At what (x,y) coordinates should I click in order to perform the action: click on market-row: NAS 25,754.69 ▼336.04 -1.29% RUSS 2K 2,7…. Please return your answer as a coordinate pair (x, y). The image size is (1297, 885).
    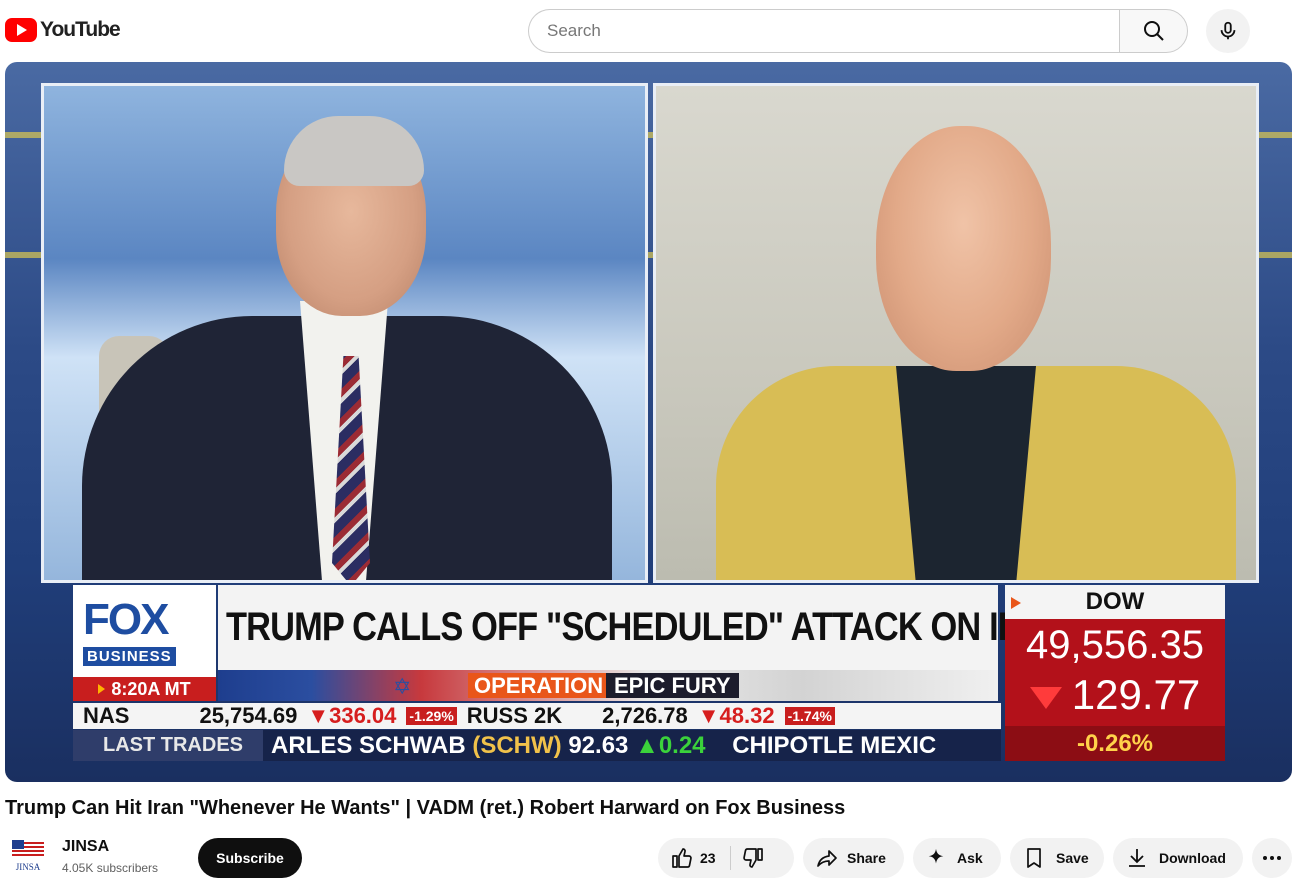
    Looking at the image, I should click on (537, 716).